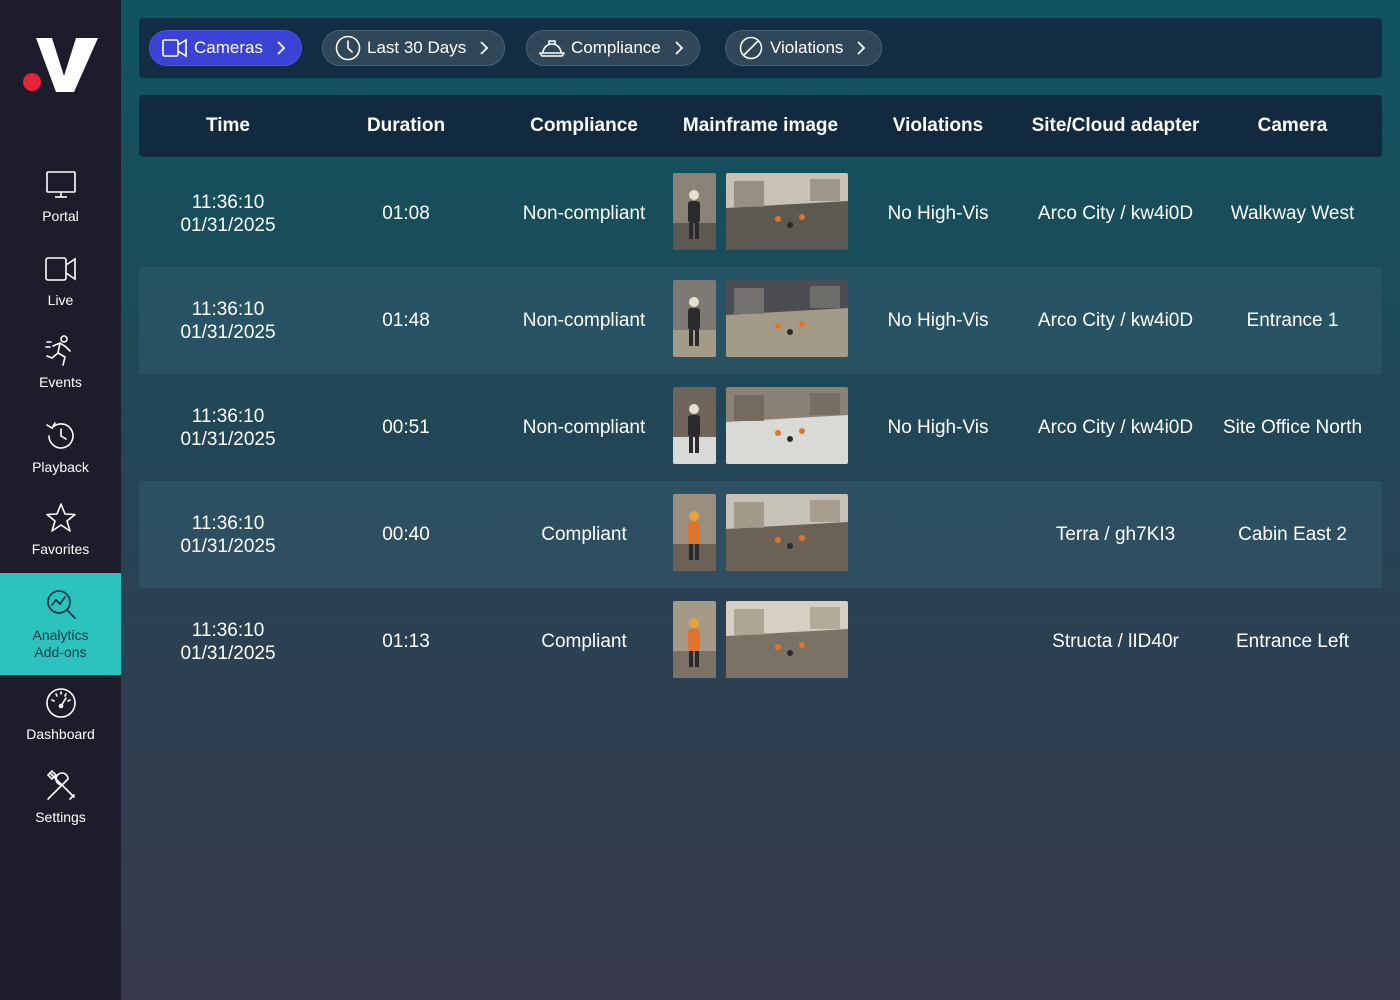 This screenshot has width=1400, height=1000. I want to click on column-header-adapter: Site/Cloud adapter, so click(1115, 126).